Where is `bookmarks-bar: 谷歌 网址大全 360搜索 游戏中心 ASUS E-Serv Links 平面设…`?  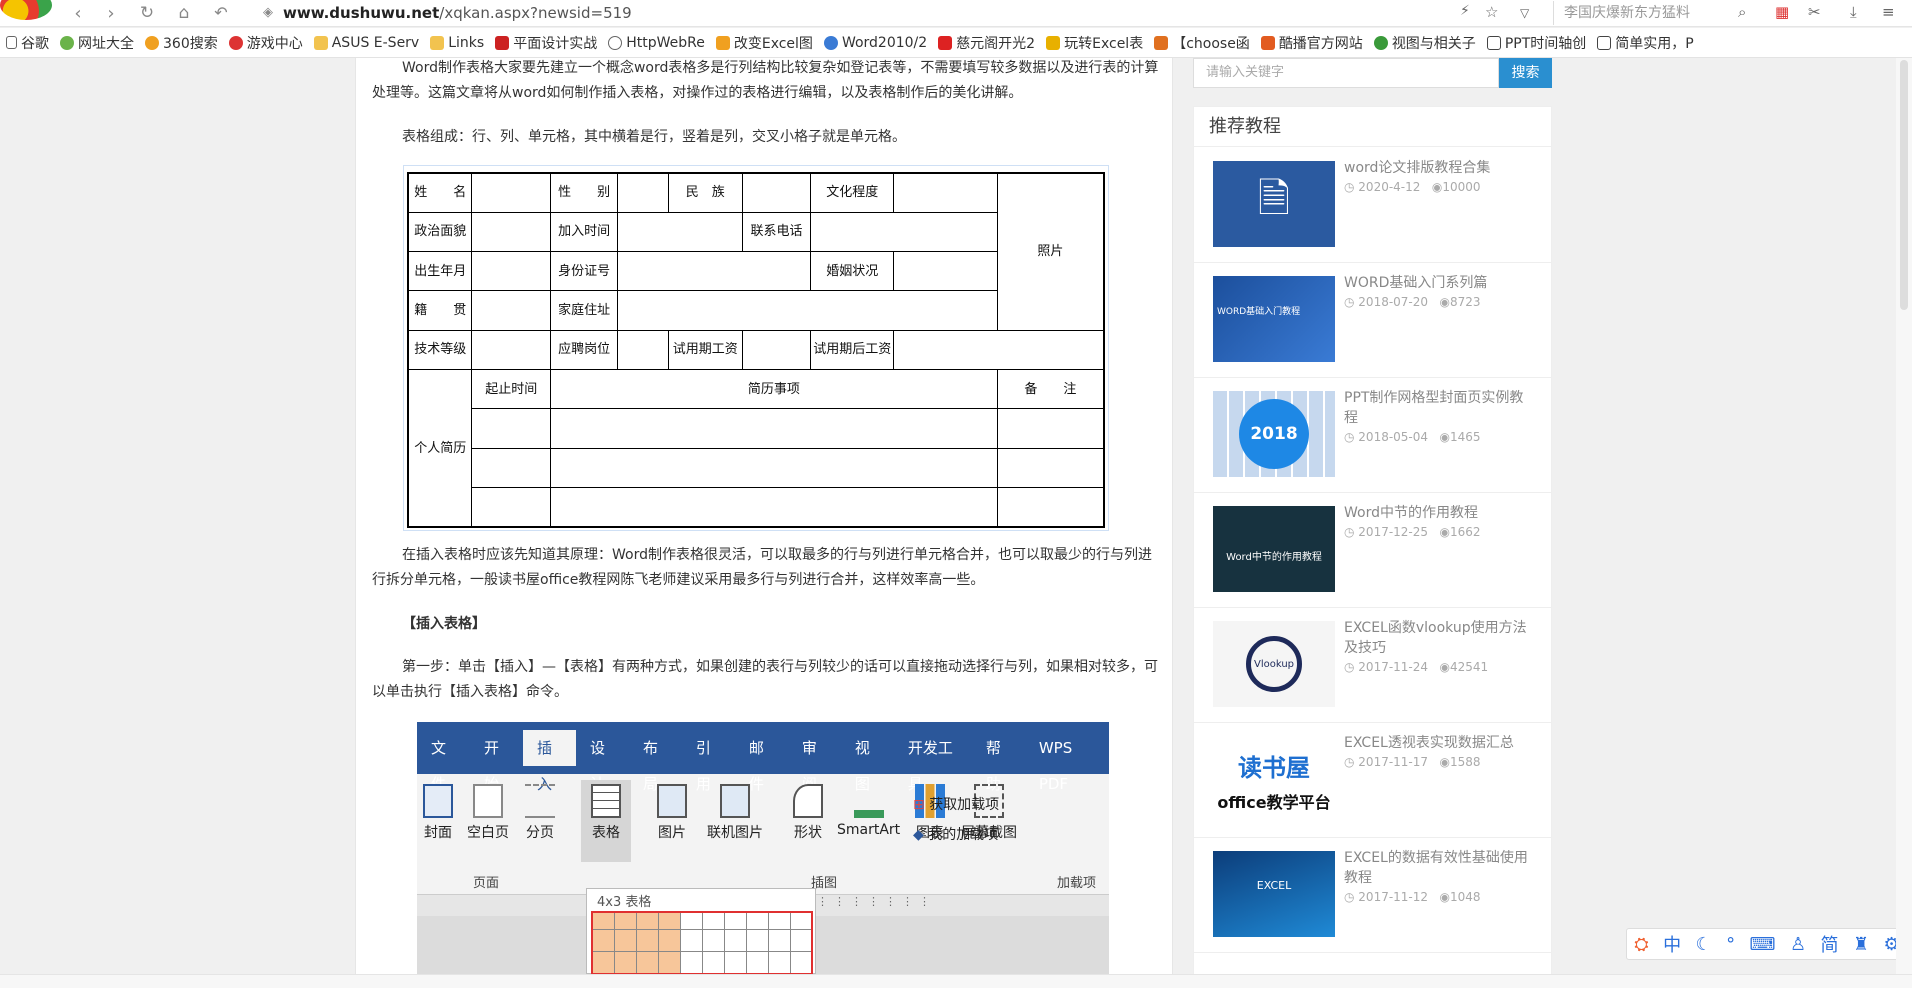 bookmarks-bar: 谷歌 网址大全 360搜索 游戏中心 ASUS E-Serv Links 平面设… is located at coordinates (956, 43).